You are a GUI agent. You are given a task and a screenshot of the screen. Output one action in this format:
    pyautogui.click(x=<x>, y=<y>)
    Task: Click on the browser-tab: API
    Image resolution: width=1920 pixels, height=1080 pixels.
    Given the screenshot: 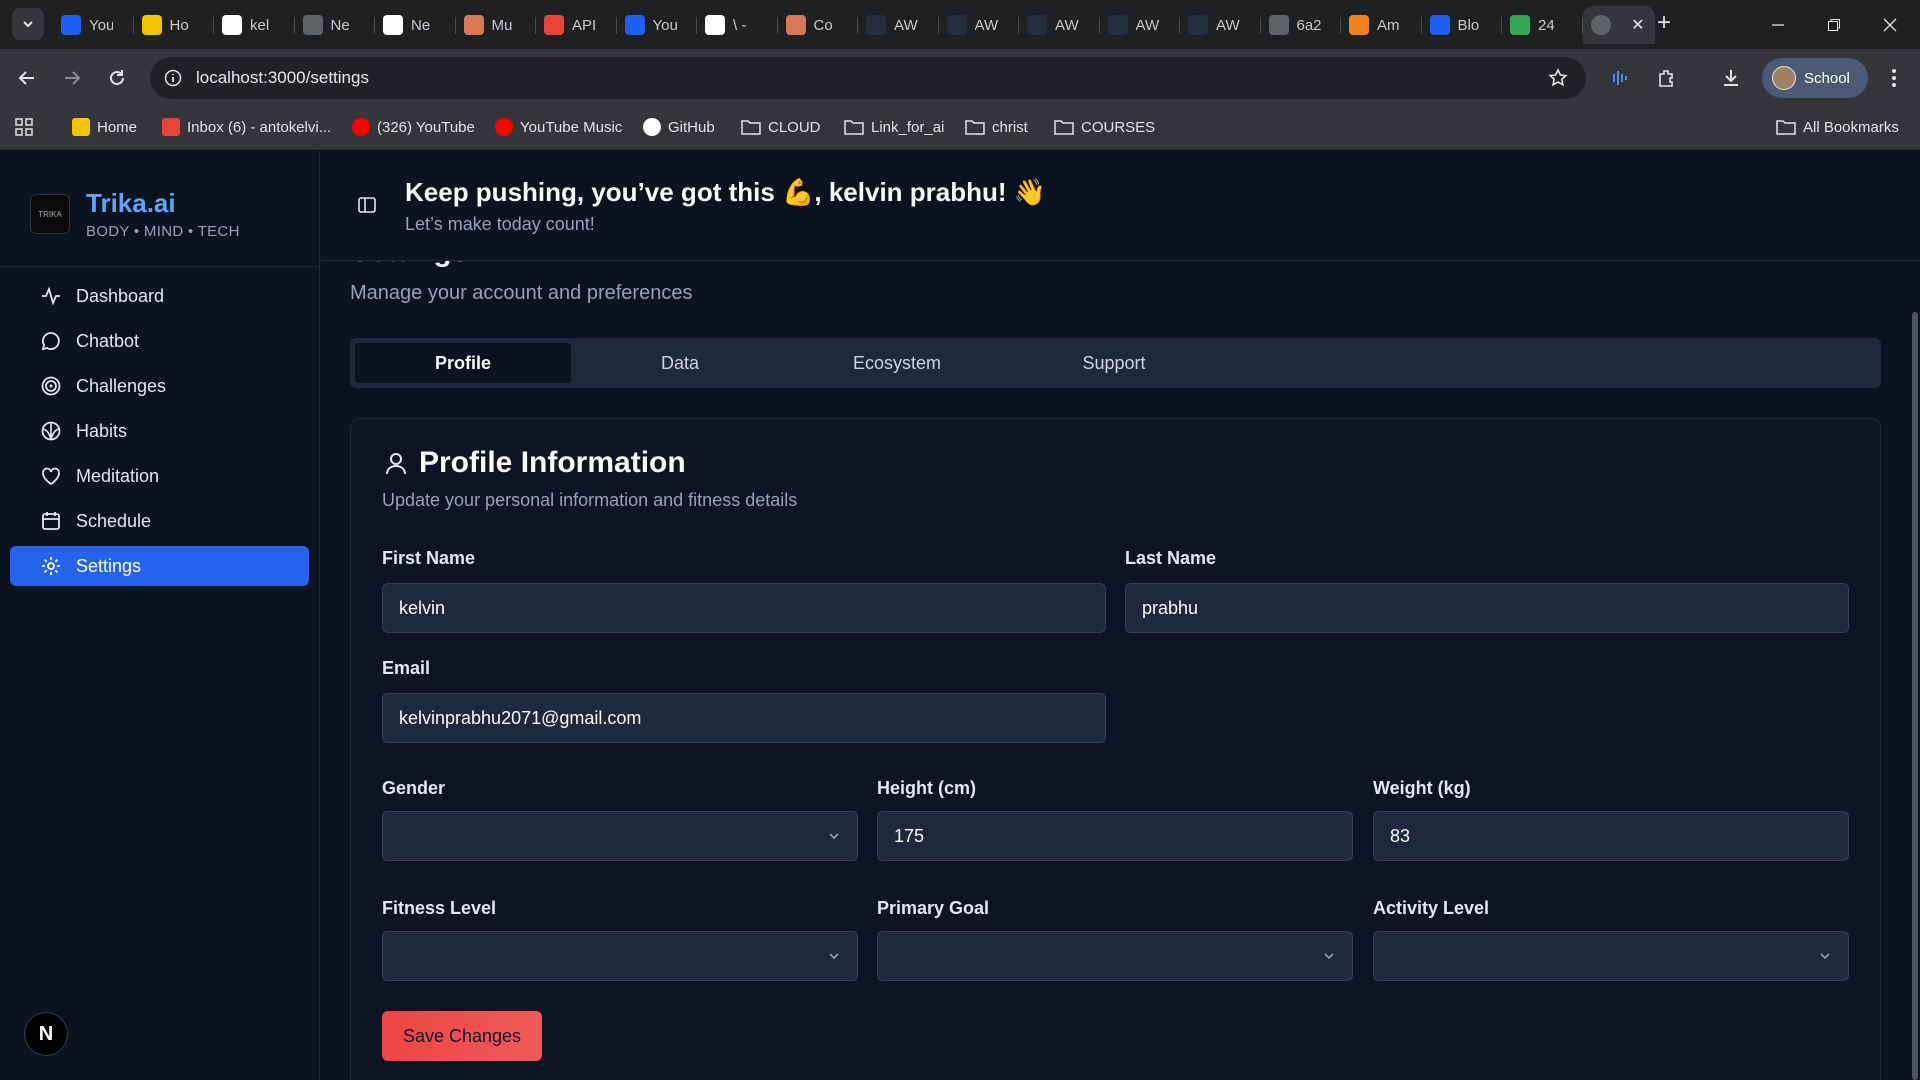 What is the action you would take?
    pyautogui.click(x=576, y=25)
    